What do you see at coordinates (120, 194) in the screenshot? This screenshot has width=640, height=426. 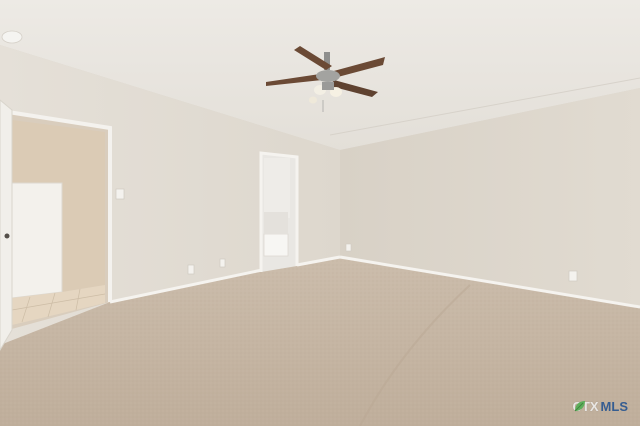 I see `light-switch` at bounding box center [120, 194].